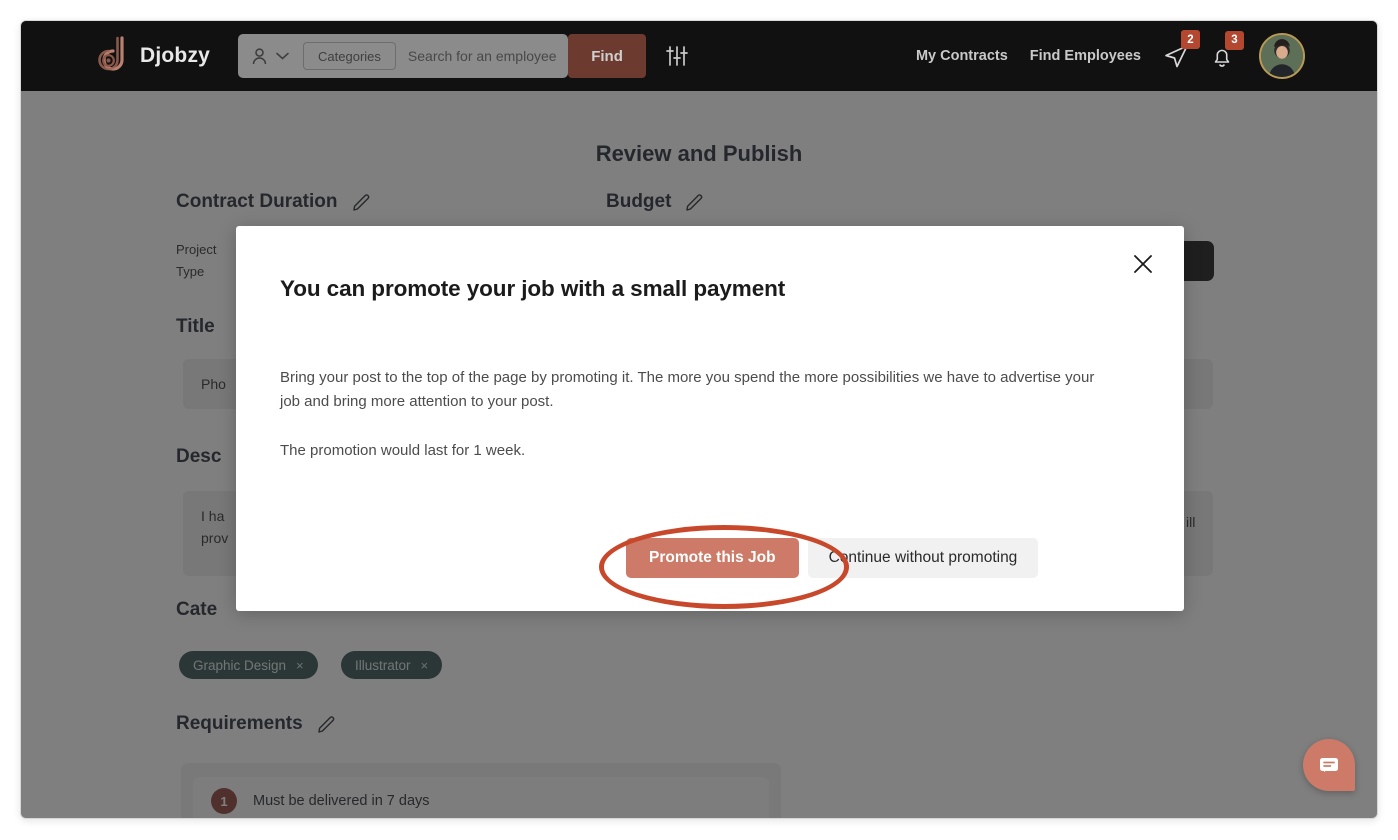  What do you see at coordinates (1085, 56) in the screenshot?
I see `nav-link-find-employees: Find Employees` at bounding box center [1085, 56].